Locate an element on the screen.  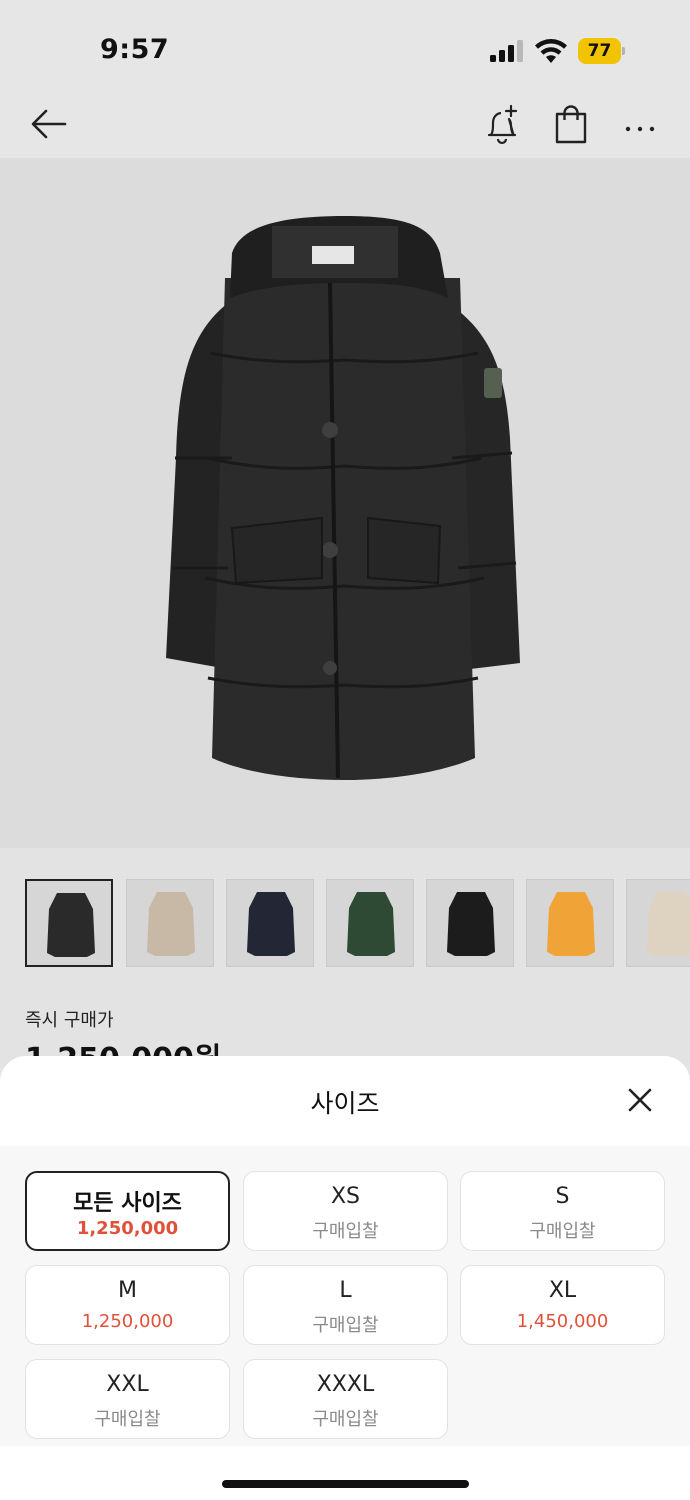
more-horizontal-icon is located at coordinates (640, 124).